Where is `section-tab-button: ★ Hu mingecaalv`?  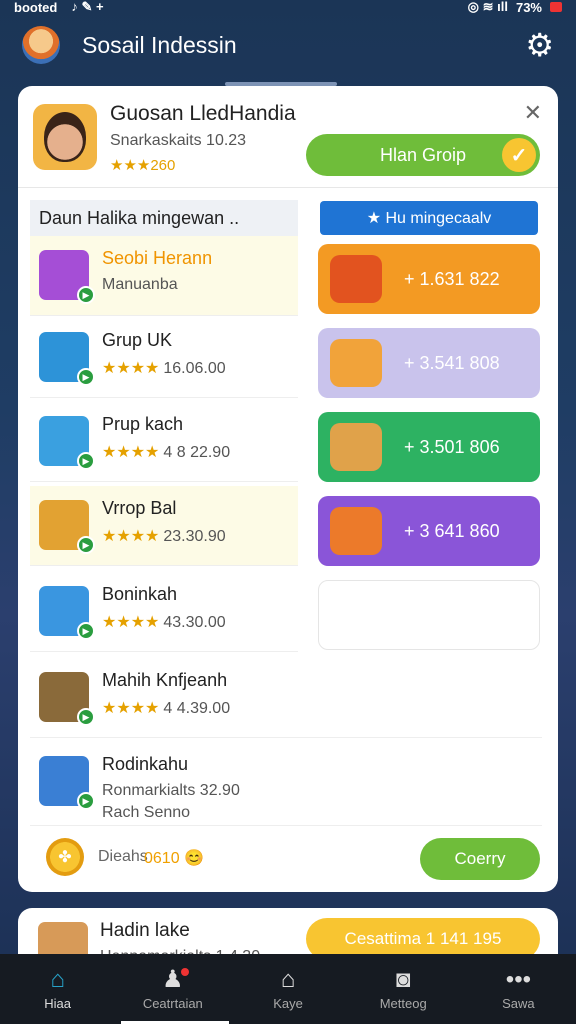 section-tab-button: ★ Hu mingecaalv is located at coordinates (429, 218).